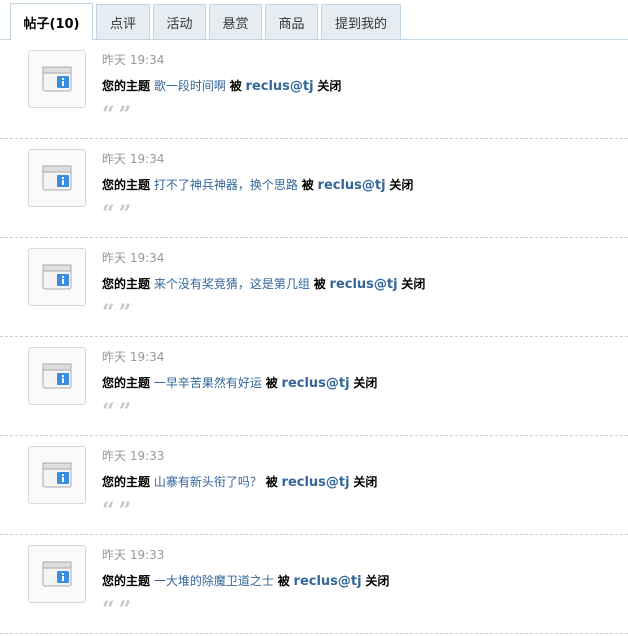 The width and height of the screenshot is (628, 636). Describe the element at coordinates (232, 284) in the screenshot. I see `thread-link: 来个没有奖竞猜，这是第几组` at that location.